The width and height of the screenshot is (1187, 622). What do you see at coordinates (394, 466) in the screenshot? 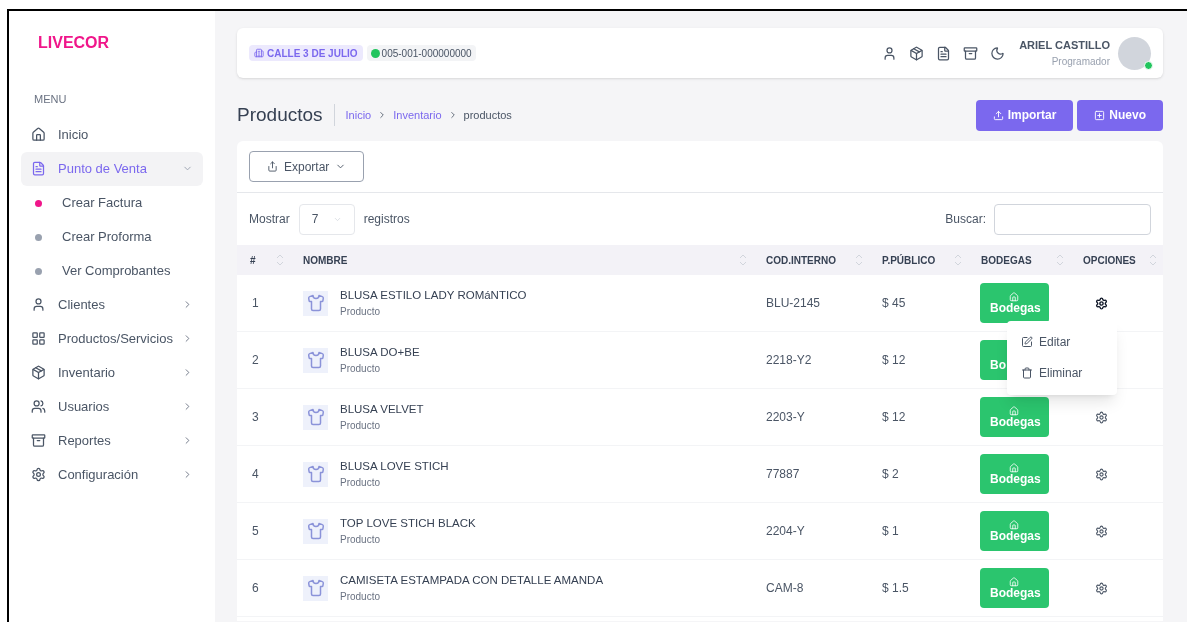
I see `product-name: BLUSA LOVE STICH` at bounding box center [394, 466].